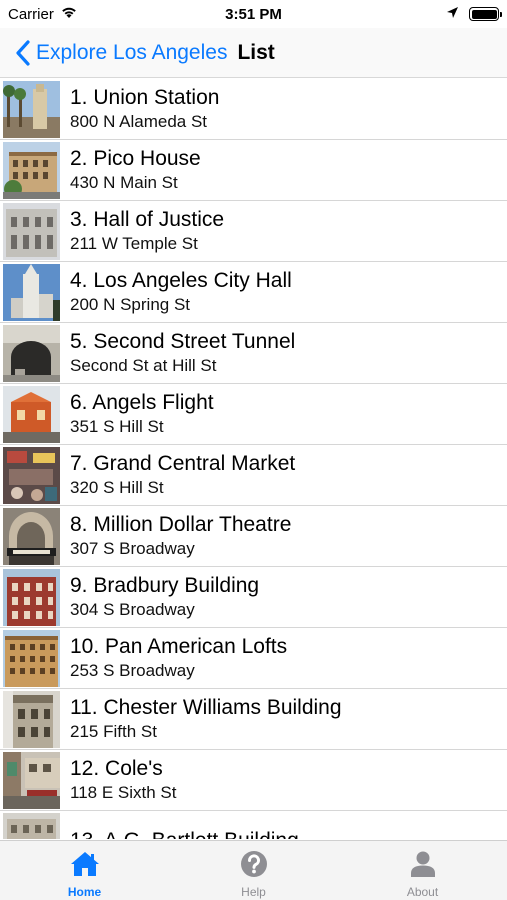 This screenshot has width=507, height=900. I want to click on place-title: 7. Grand Central Market, so click(183, 463).